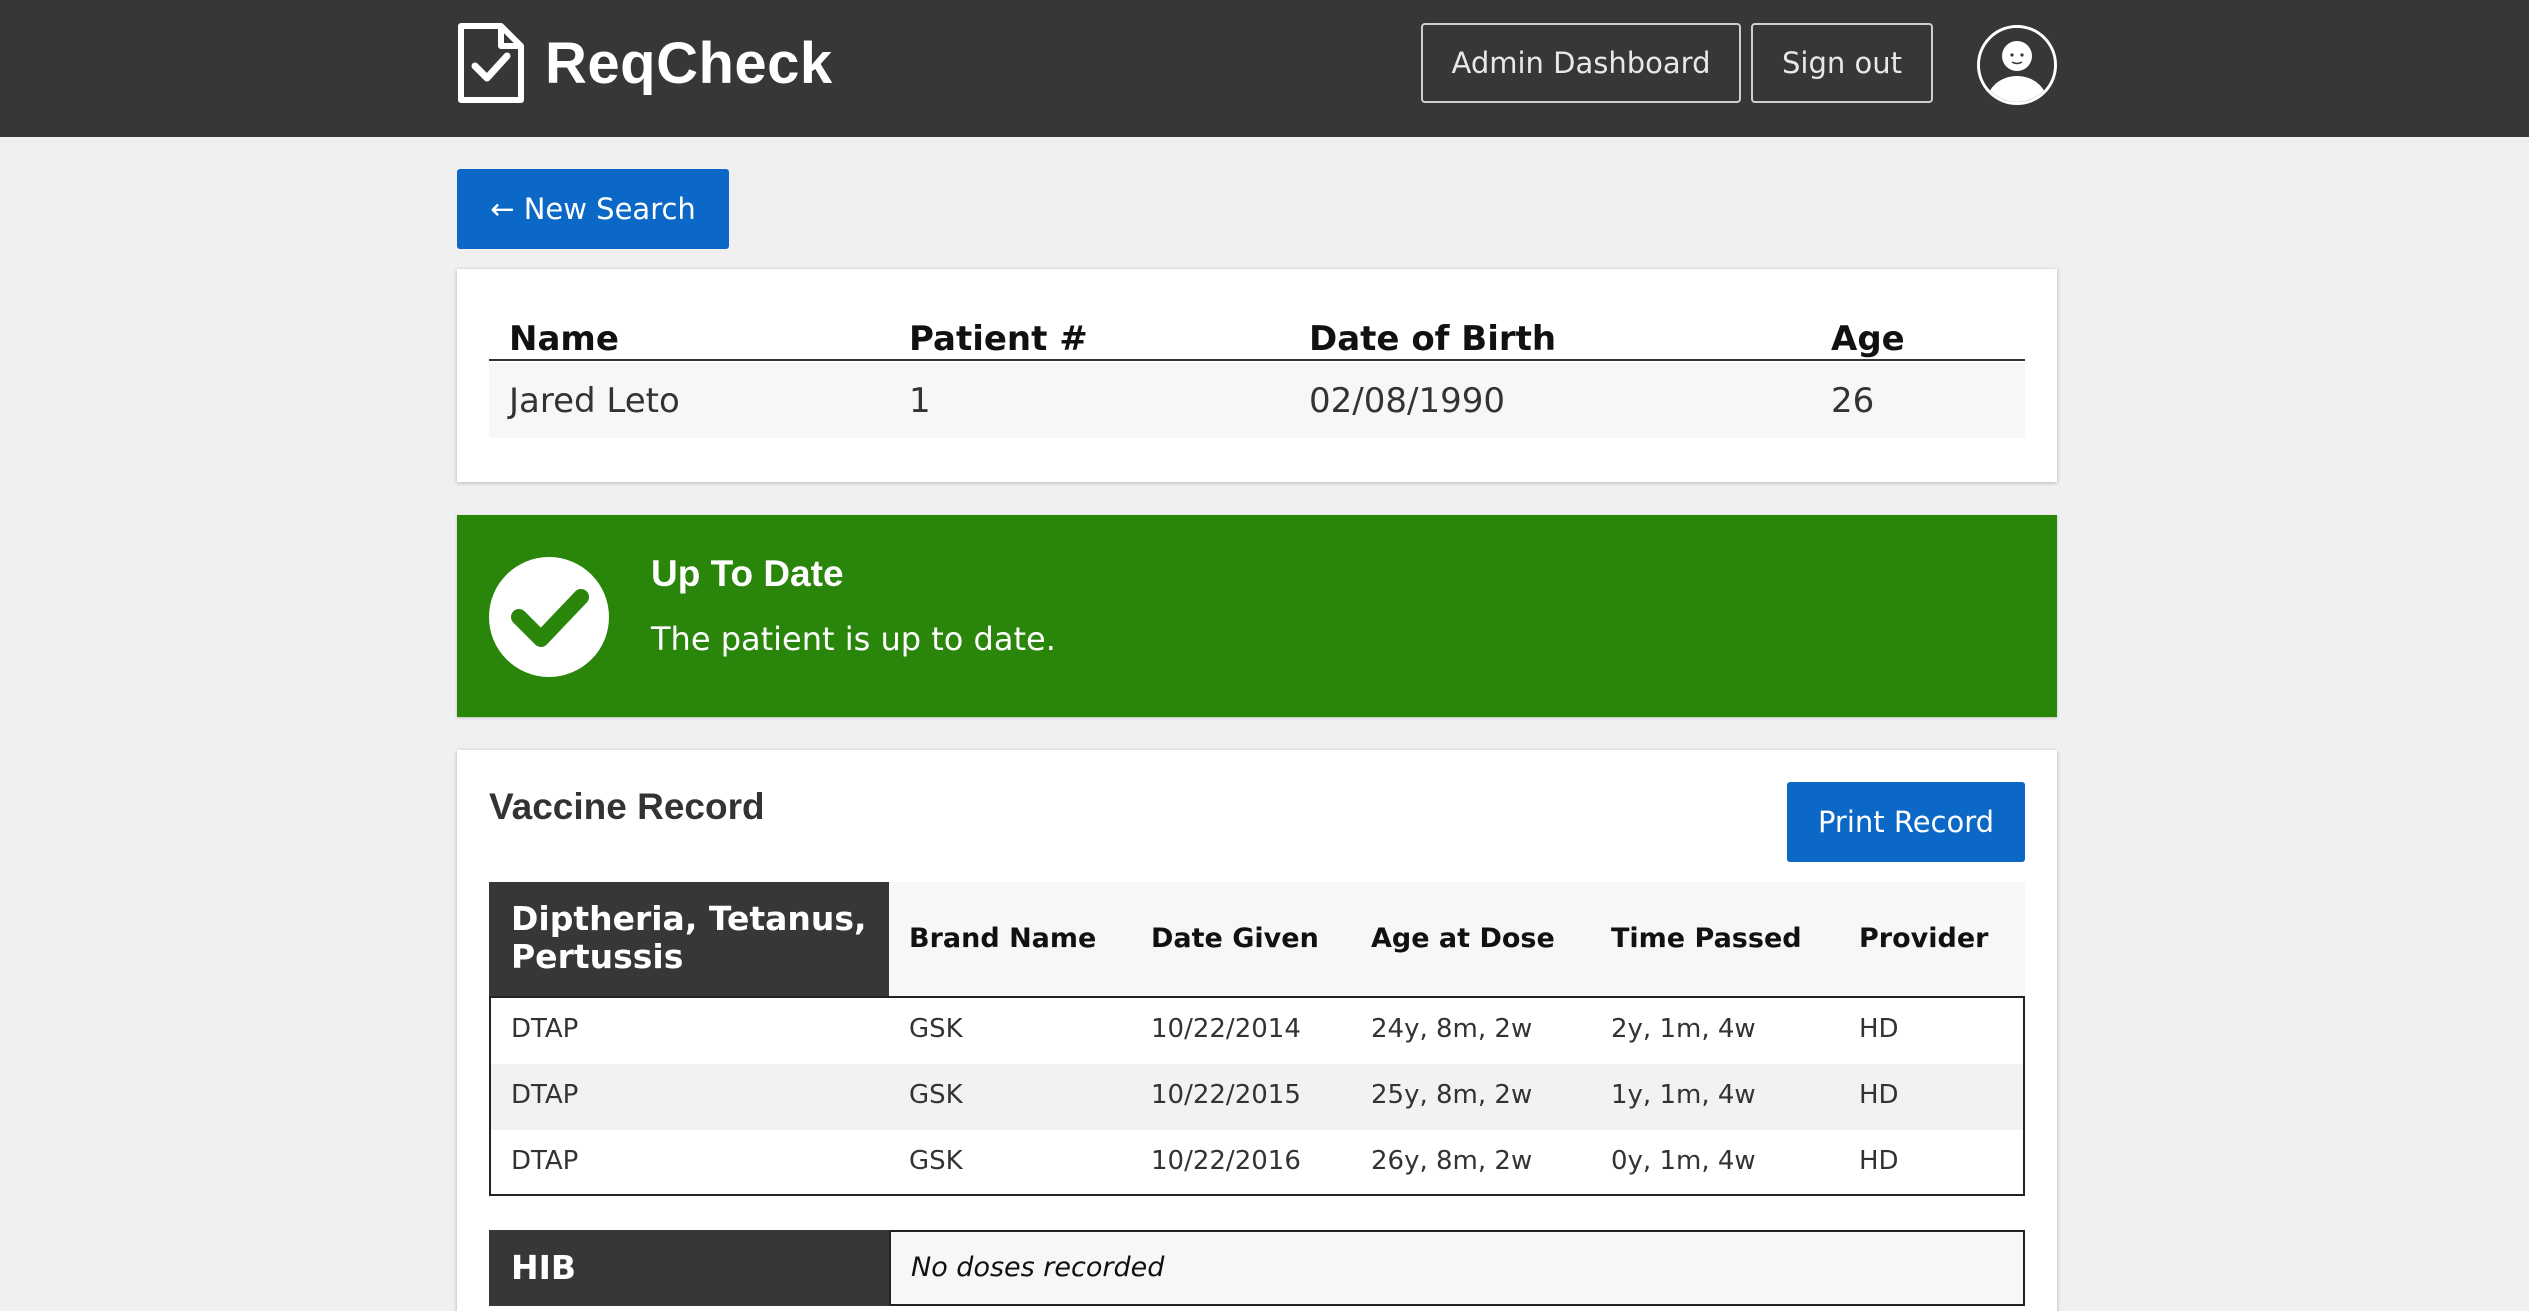 The image size is (2529, 1311). What do you see at coordinates (1853, 401) in the screenshot?
I see `patient-age: 26` at bounding box center [1853, 401].